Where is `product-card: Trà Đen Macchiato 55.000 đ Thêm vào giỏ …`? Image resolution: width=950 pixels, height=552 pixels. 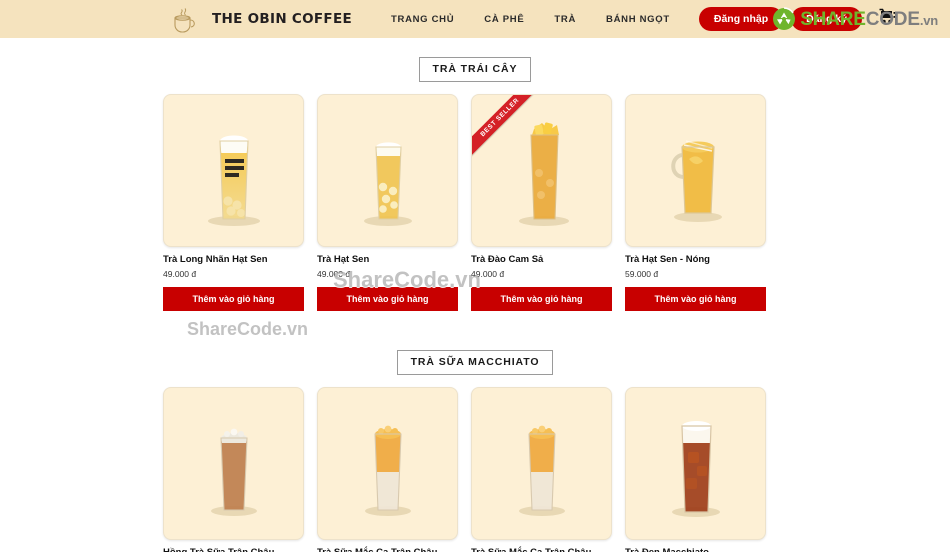
product-card: Trà Đen Macchiato 55.000 đ Thêm vào giỏ … is located at coordinates (695, 469).